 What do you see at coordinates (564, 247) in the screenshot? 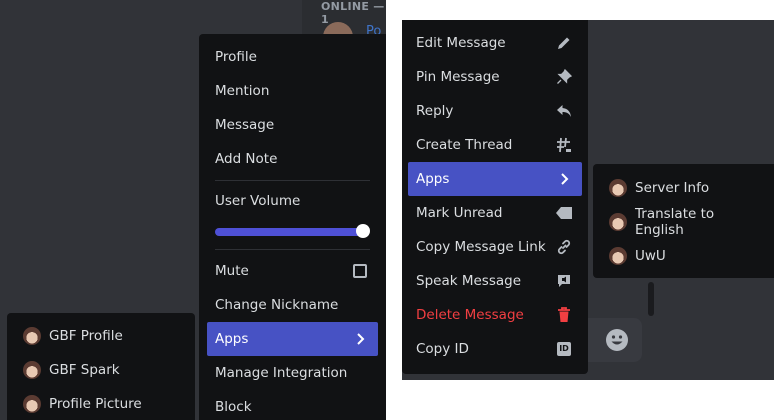
I see `link-icon` at bounding box center [564, 247].